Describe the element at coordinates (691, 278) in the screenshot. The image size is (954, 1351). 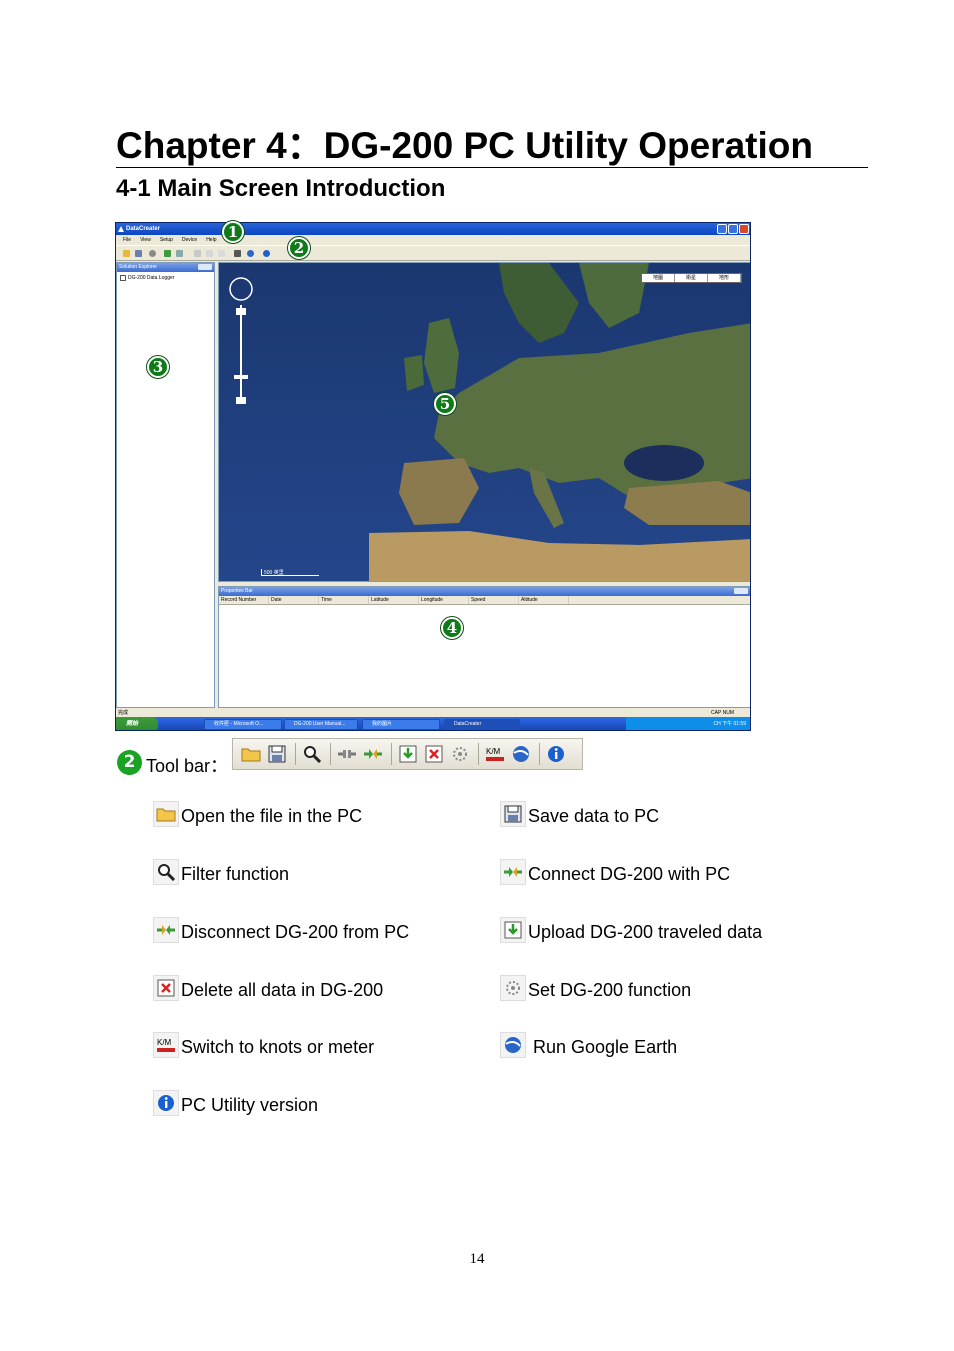
I see `map-type-satellite: 衛星` at that location.